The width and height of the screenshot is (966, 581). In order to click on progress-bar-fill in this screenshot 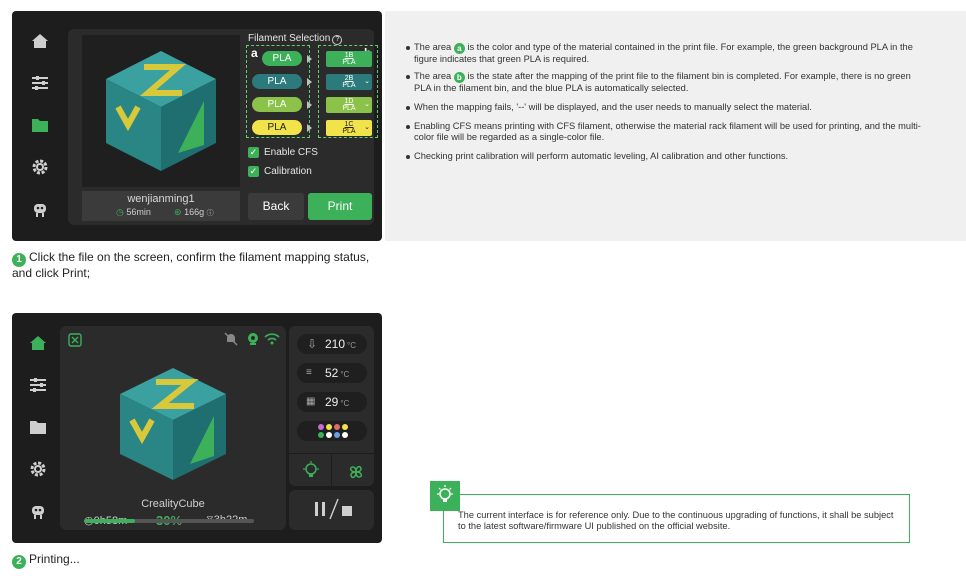, I will do `click(109, 521)`.